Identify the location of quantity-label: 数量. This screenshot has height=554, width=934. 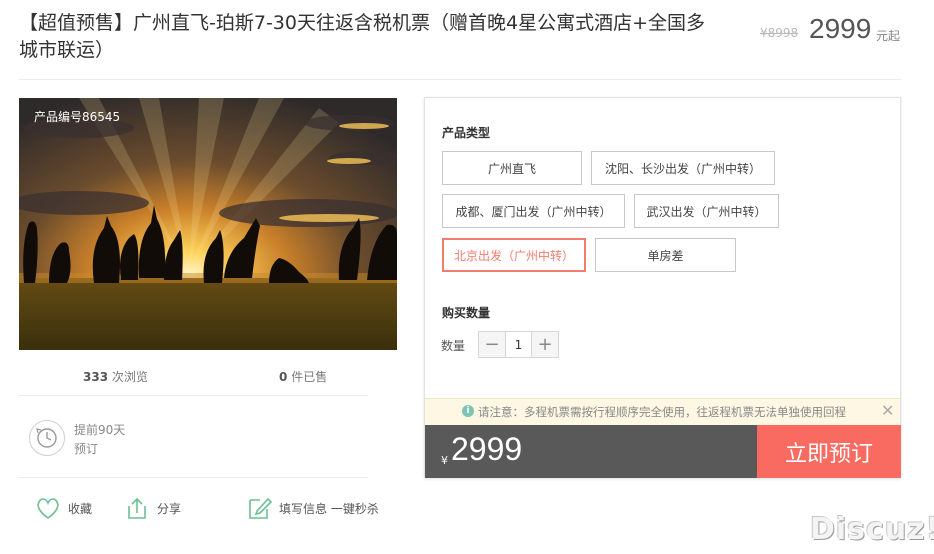
(453, 346).